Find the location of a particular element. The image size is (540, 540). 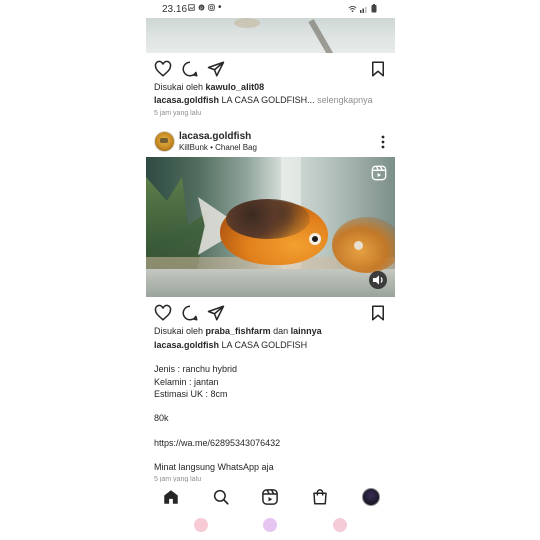

home-button is located at coordinates (270, 525).